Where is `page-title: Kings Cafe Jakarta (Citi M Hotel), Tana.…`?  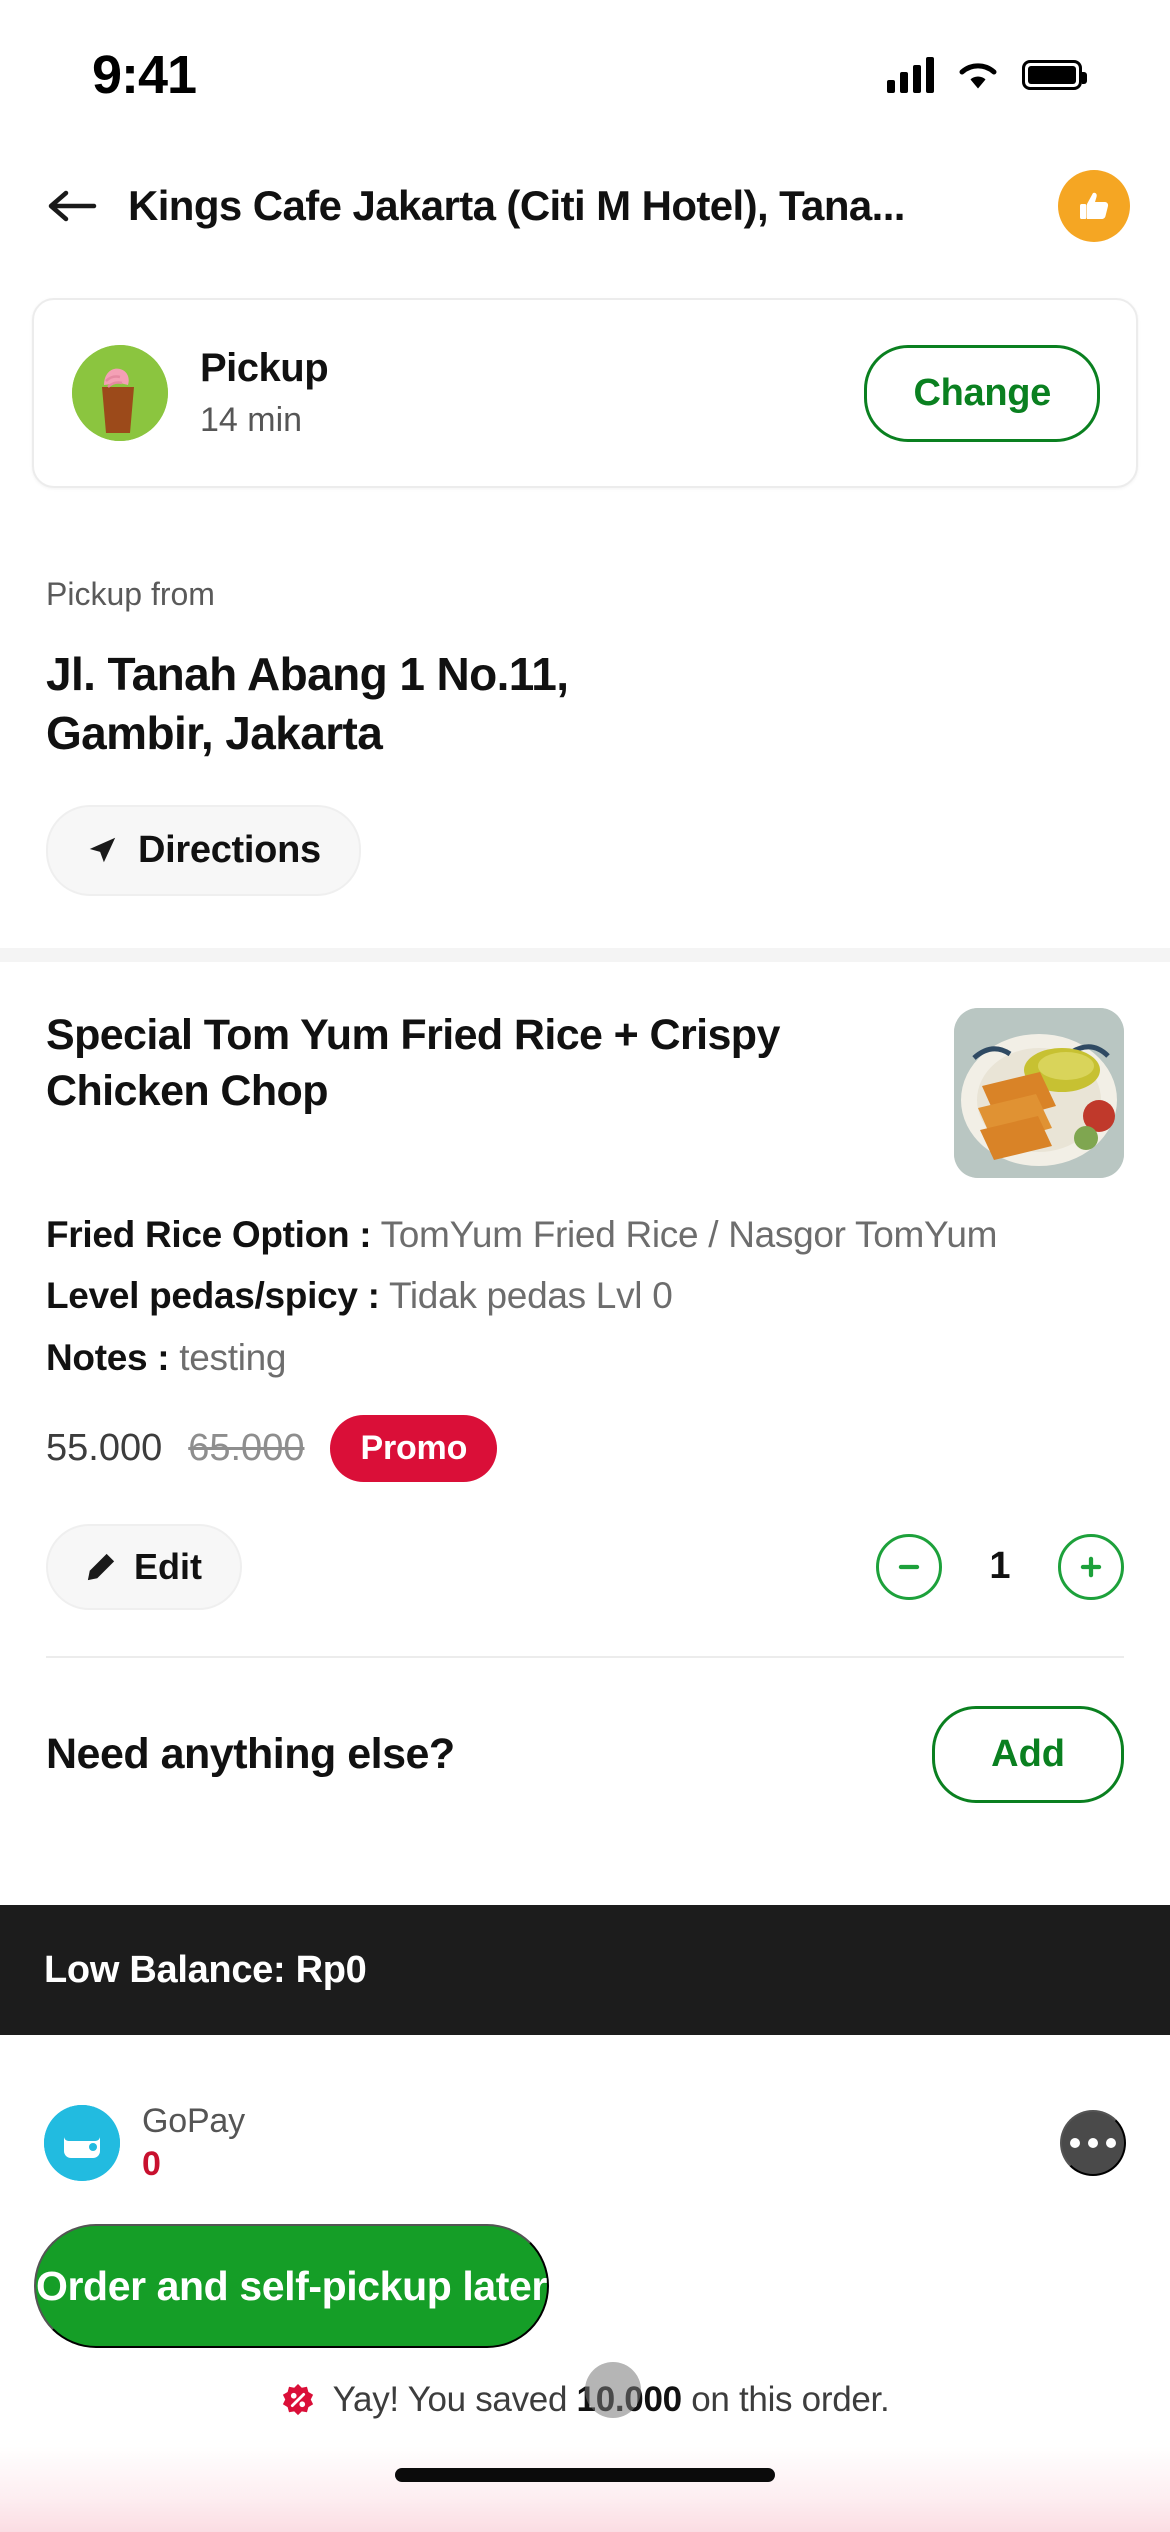
page-title: Kings Cafe Jakarta (Citi M Hotel), Tana.… is located at coordinates (516, 205).